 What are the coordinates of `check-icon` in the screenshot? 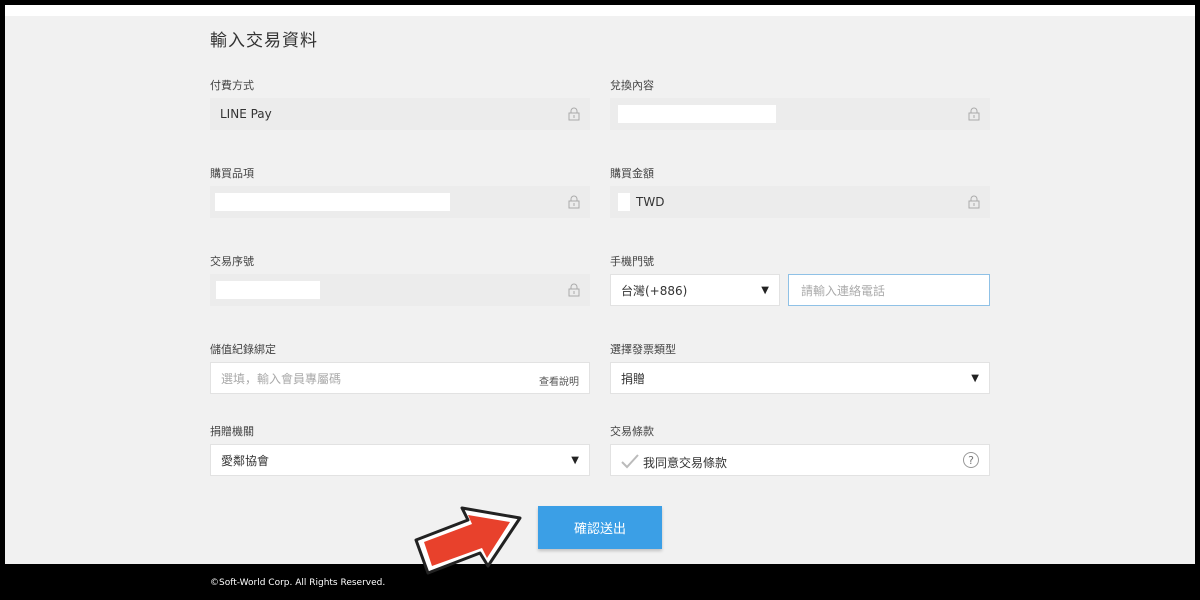 It's located at (630, 461).